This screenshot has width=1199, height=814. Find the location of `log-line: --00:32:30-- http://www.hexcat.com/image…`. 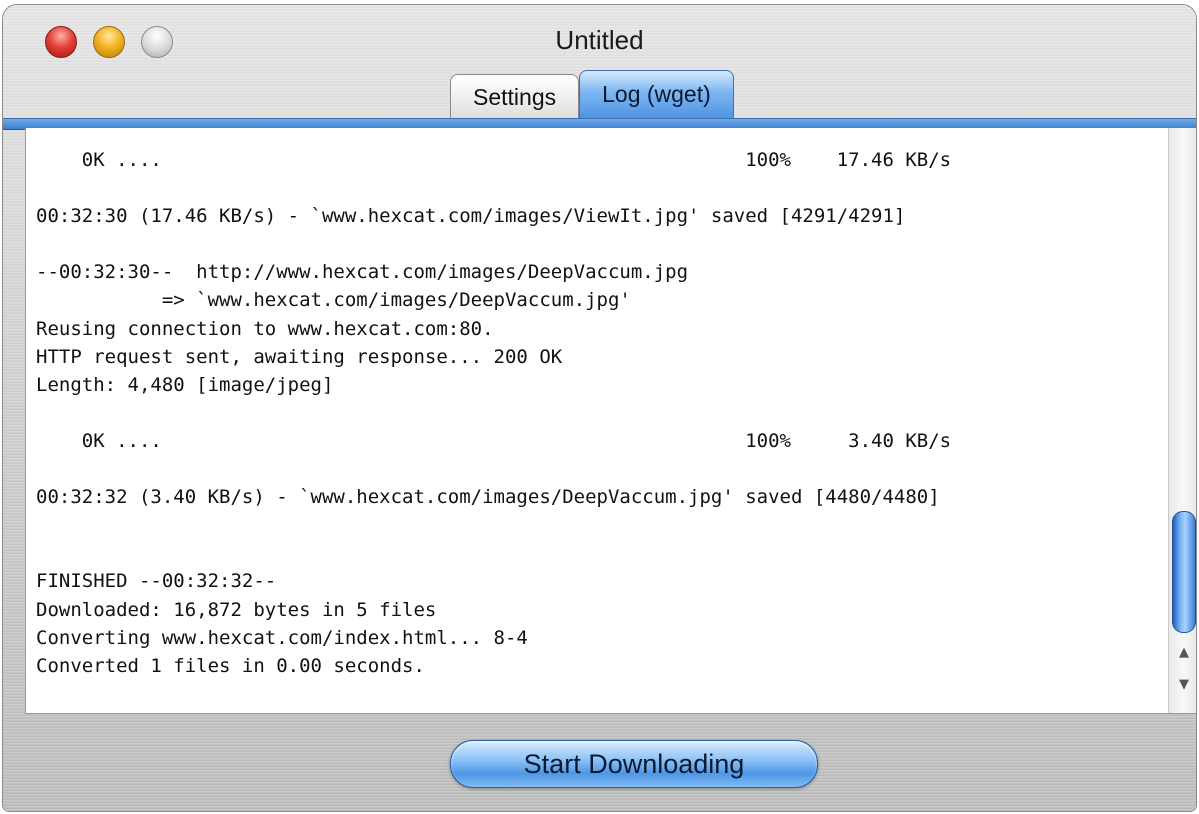

log-line: --00:32:30-- http://www.hexcat.com/image… is located at coordinates (362, 272).